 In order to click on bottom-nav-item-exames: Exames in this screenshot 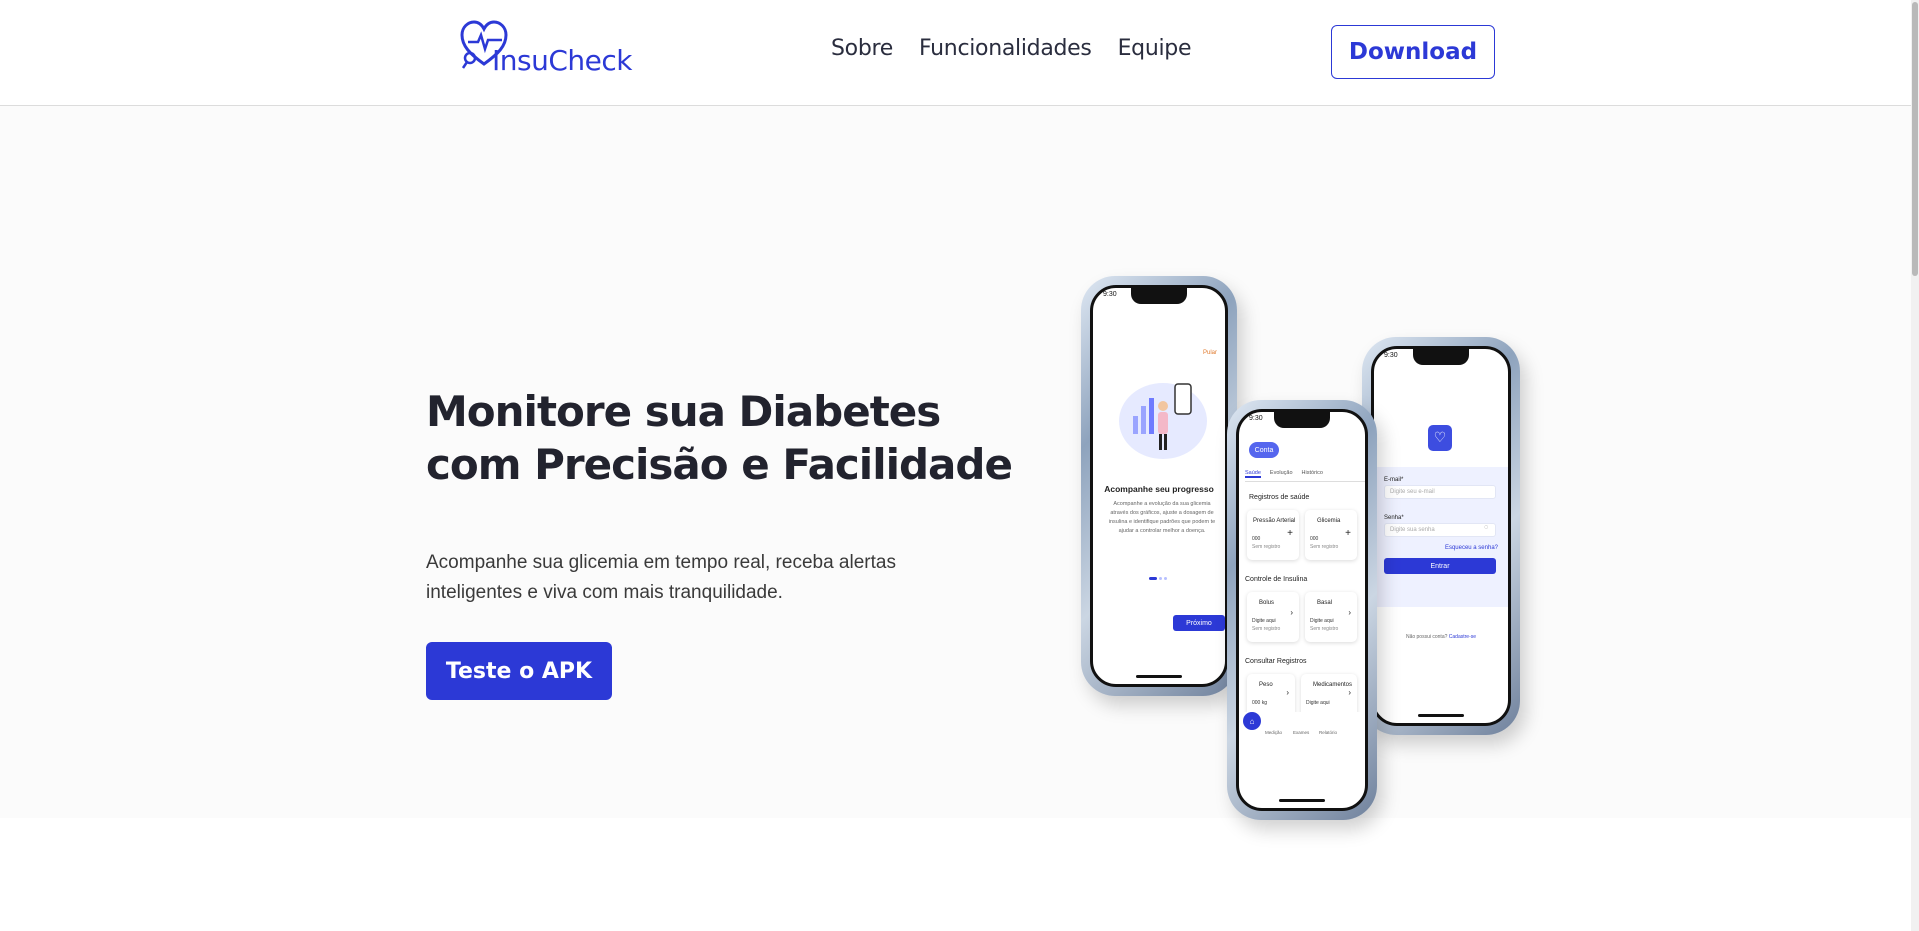, I will do `click(1301, 732)`.